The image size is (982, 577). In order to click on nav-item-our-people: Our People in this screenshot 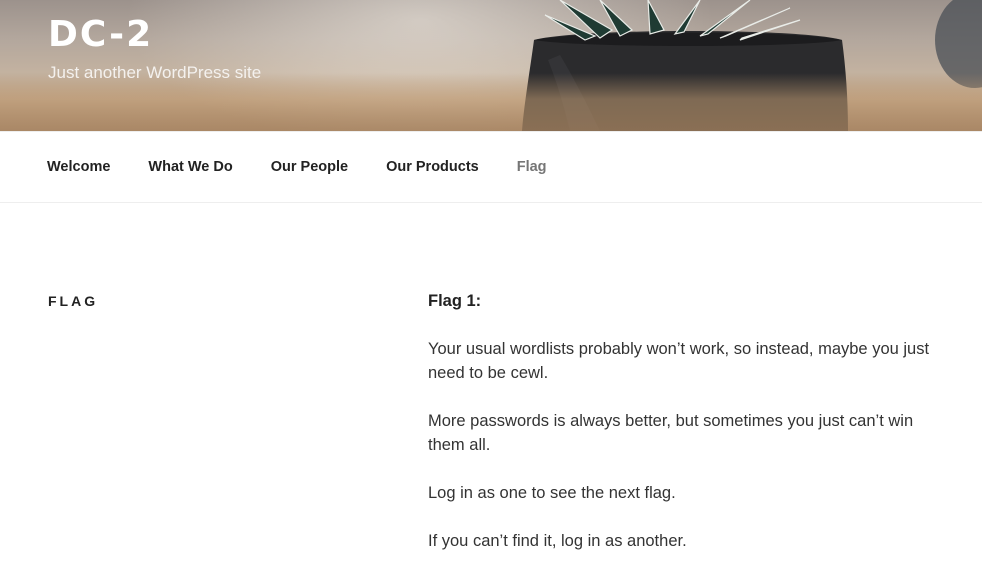, I will do `click(309, 167)`.